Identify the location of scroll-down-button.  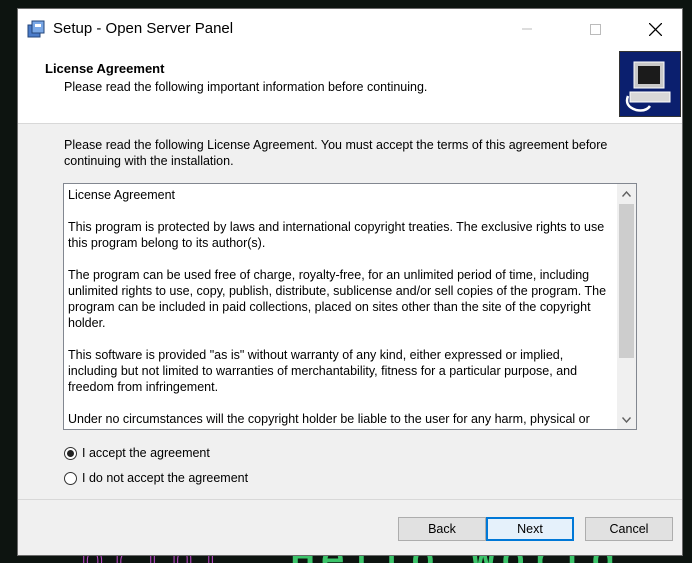
(626, 419).